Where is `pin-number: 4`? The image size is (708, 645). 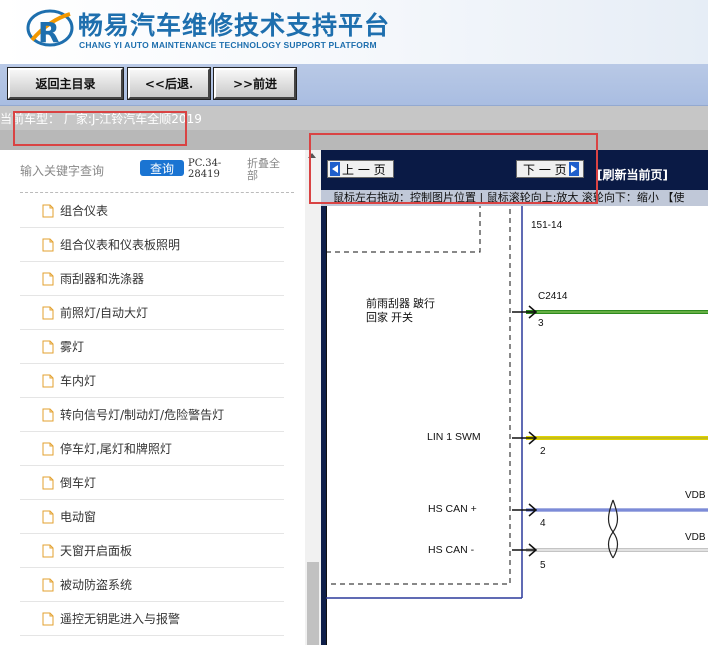
pin-number: 4 is located at coordinates (543, 523).